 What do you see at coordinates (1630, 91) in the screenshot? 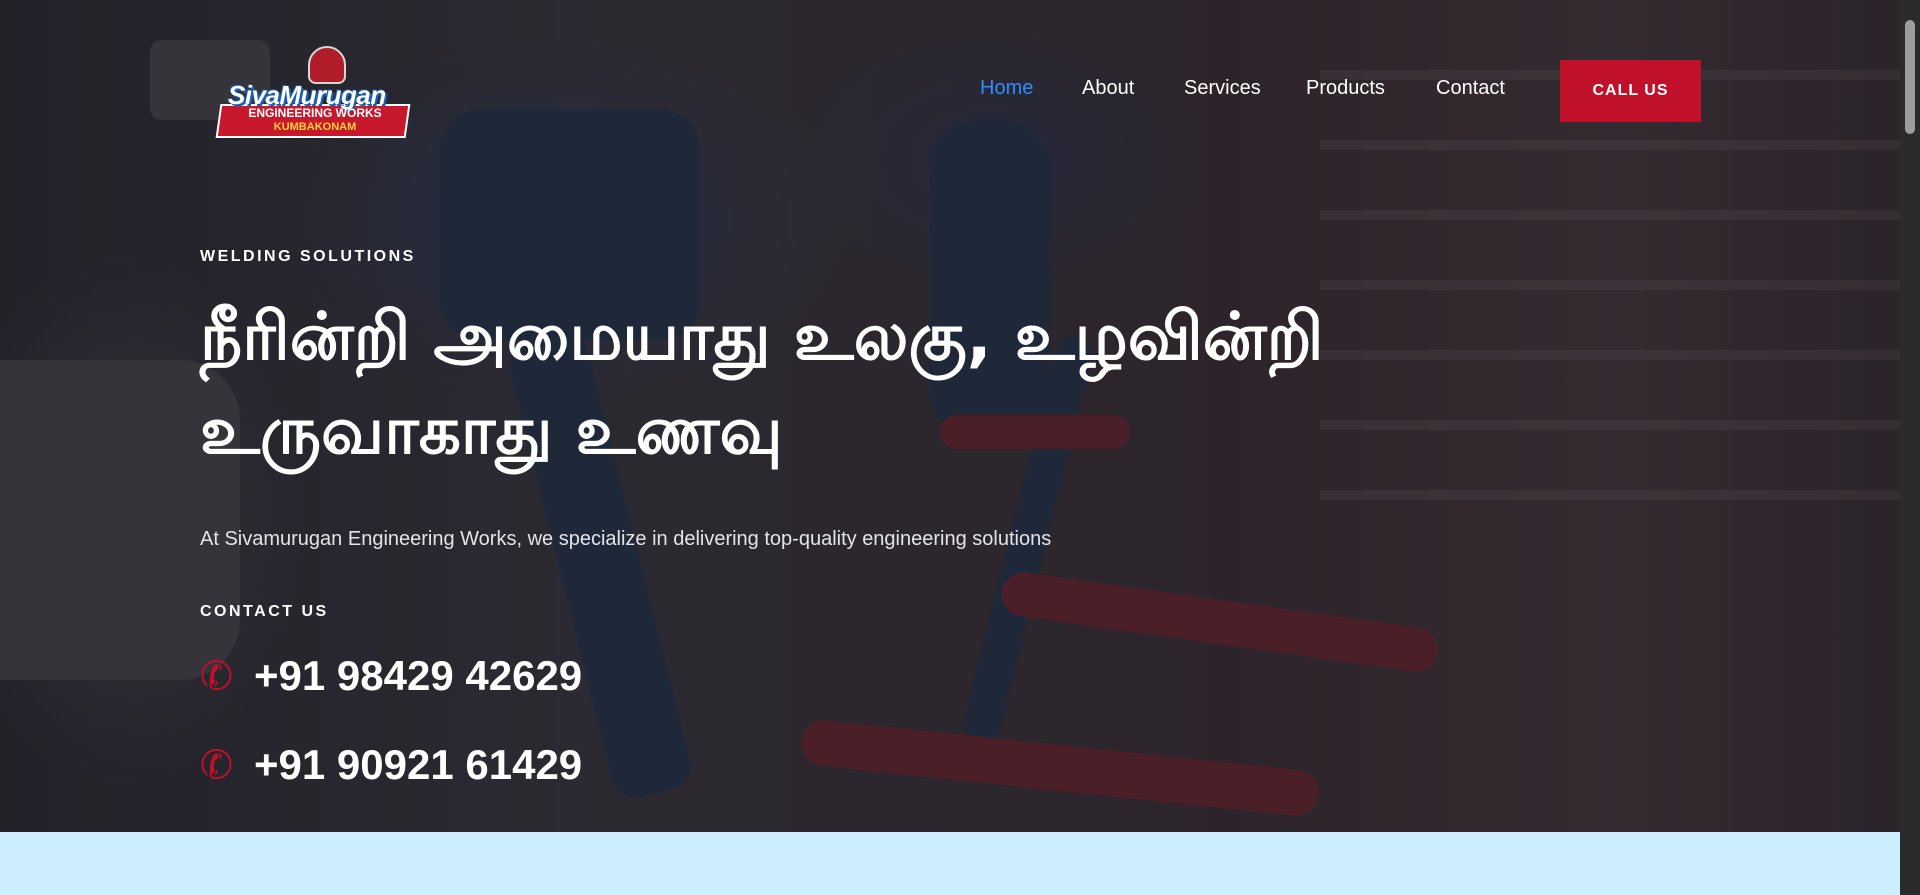
I see `call-us-button: CALL US` at bounding box center [1630, 91].